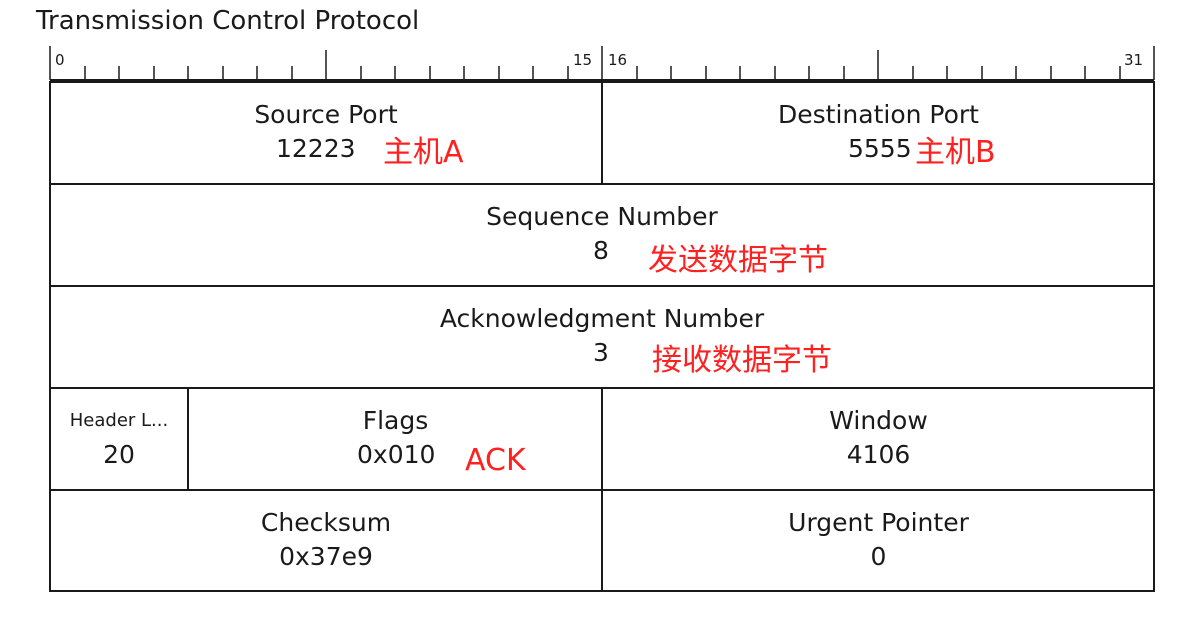 The height and width of the screenshot is (621, 1185). What do you see at coordinates (602, 286) in the screenshot?
I see `grid-line-row2` at bounding box center [602, 286].